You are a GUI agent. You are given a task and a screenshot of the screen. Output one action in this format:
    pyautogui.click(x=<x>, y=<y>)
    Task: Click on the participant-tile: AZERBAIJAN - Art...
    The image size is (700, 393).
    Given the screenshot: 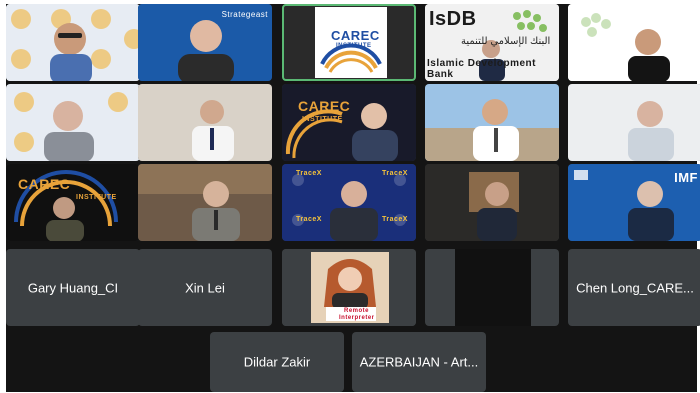 What is the action you would take?
    pyautogui.click(x=419, y=362)
    